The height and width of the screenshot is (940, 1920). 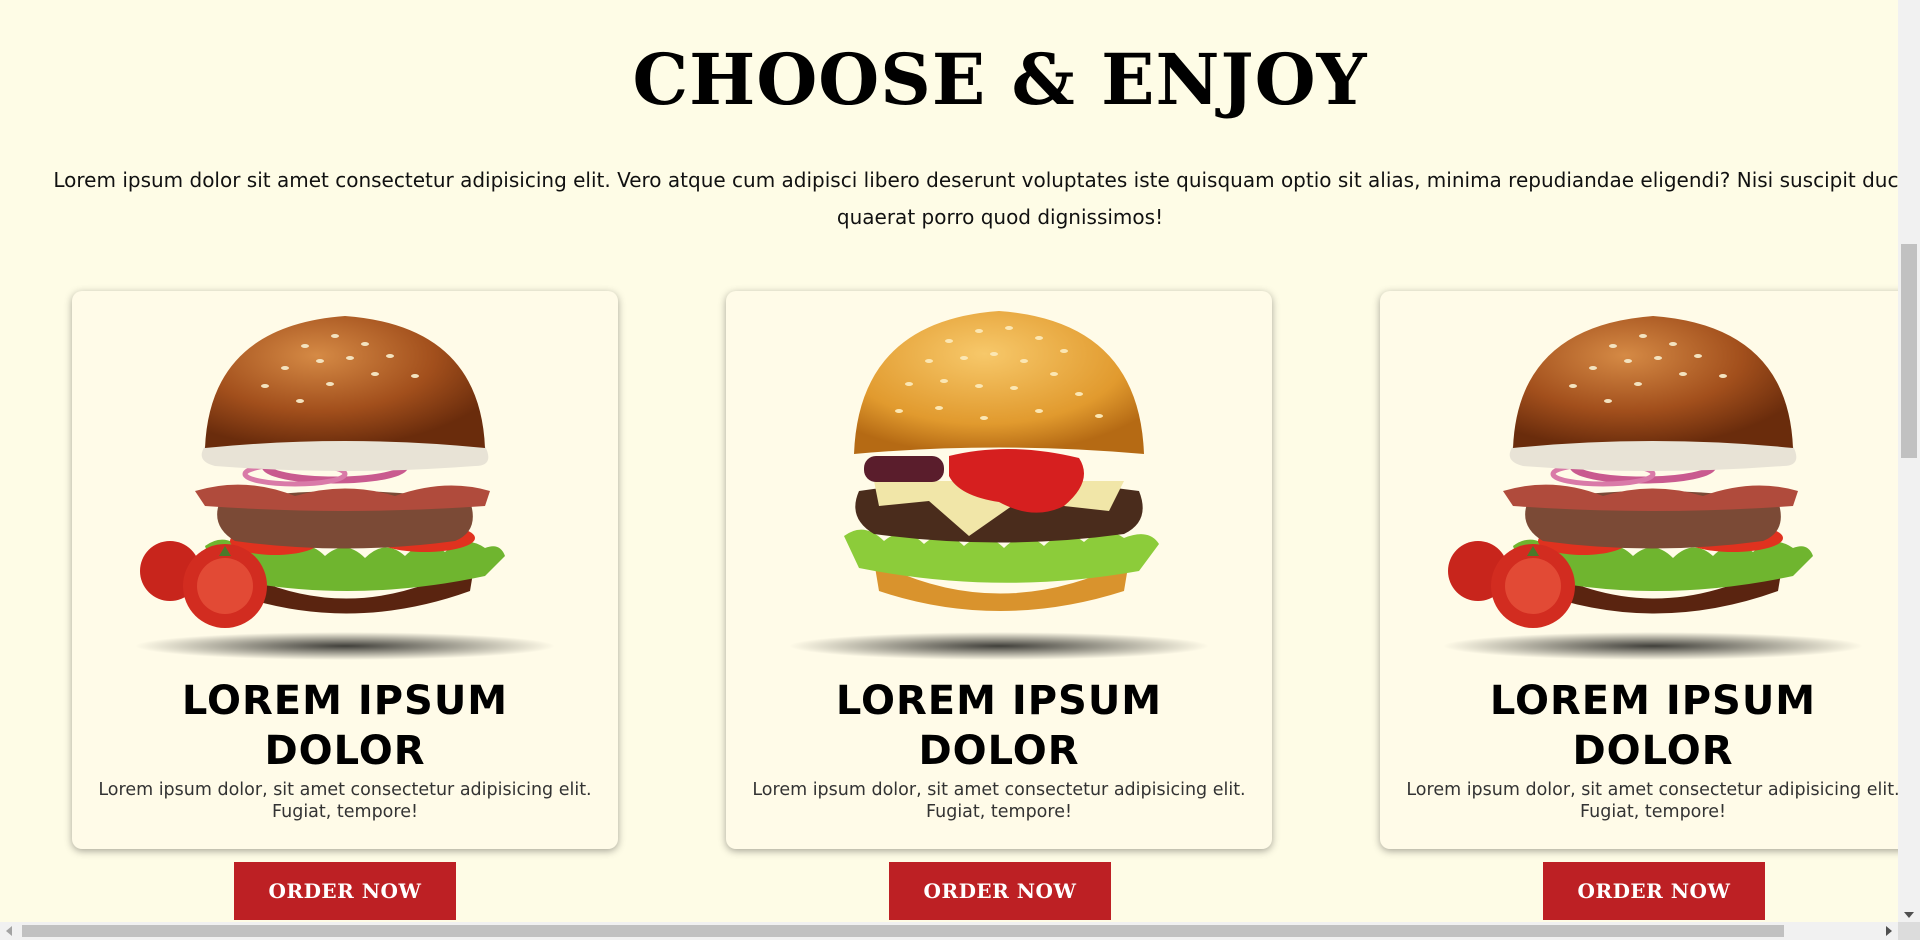 I want to click on vertical-scrollbar, so click(x=1909, y=461).